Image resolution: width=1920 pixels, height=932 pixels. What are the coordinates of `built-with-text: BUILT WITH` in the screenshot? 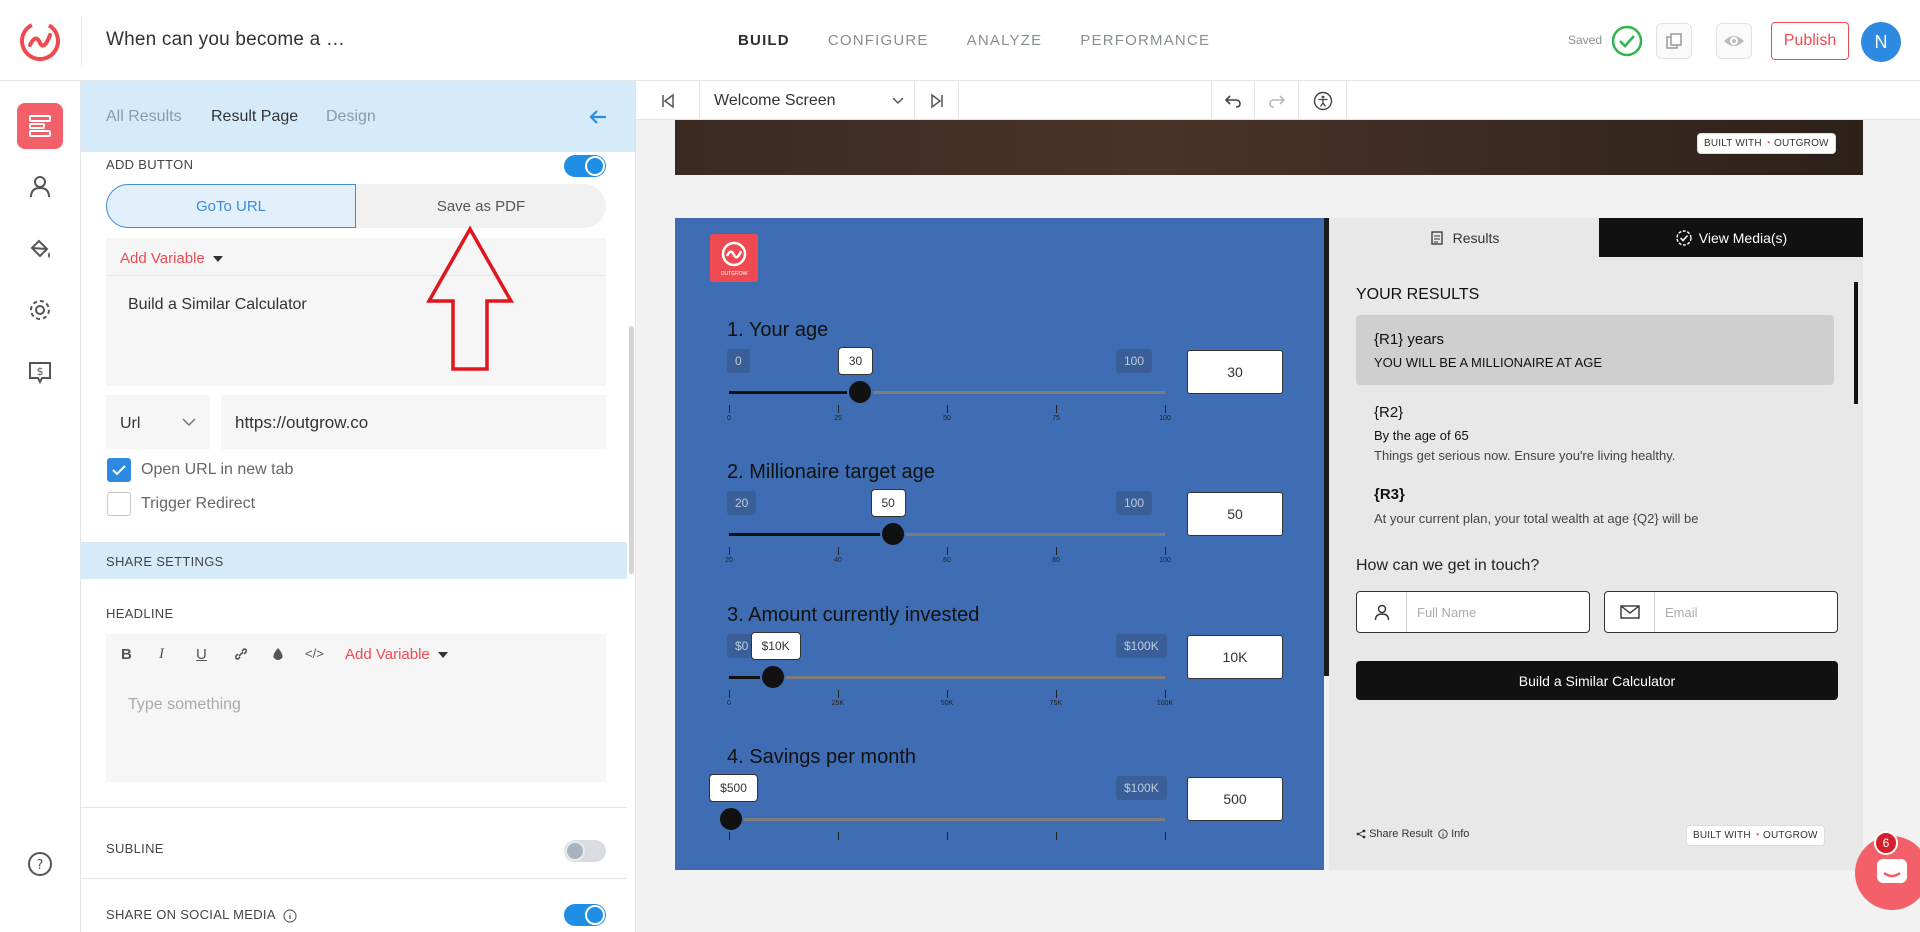 It's located at (1733, 143).